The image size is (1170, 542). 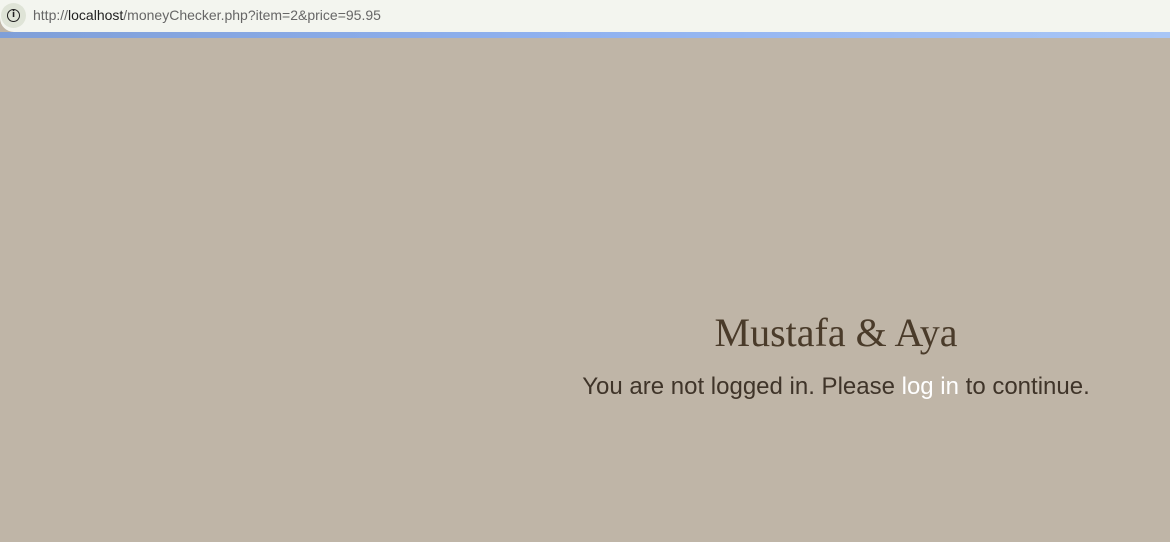 What do you see at coordinates (51, 15) in the screenshot?
I see `url-prefix: http://` at bounding box center [51, 15].